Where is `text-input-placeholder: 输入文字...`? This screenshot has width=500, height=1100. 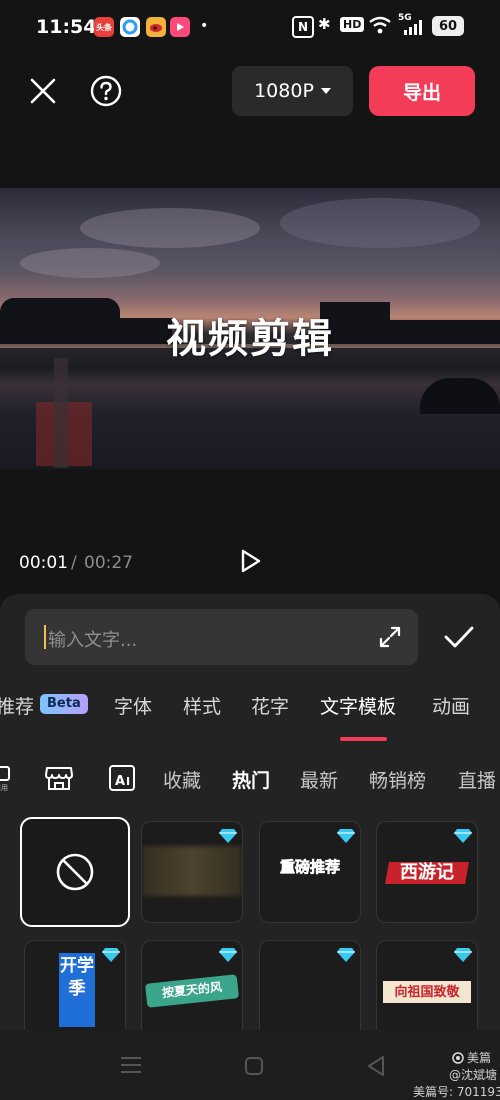
text-input-placeholder: 输入文字... is located at coordinates (93, 640).